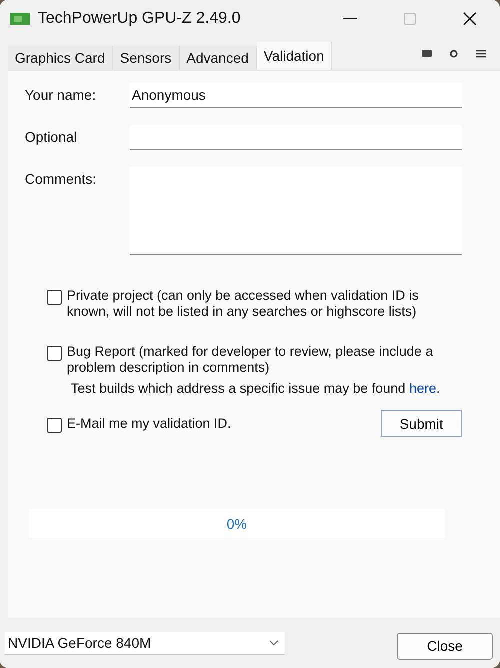  What do you see at coordinates (256, 388) in the screenshot?
I see `note-text: Test builds which address a specific issue may be found here.` at bounding box center [256, 388].